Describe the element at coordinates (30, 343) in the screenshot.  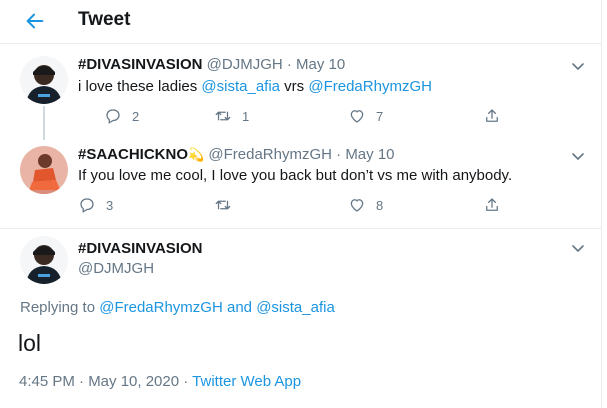
I see `main-tweet-text: lol` at that location.